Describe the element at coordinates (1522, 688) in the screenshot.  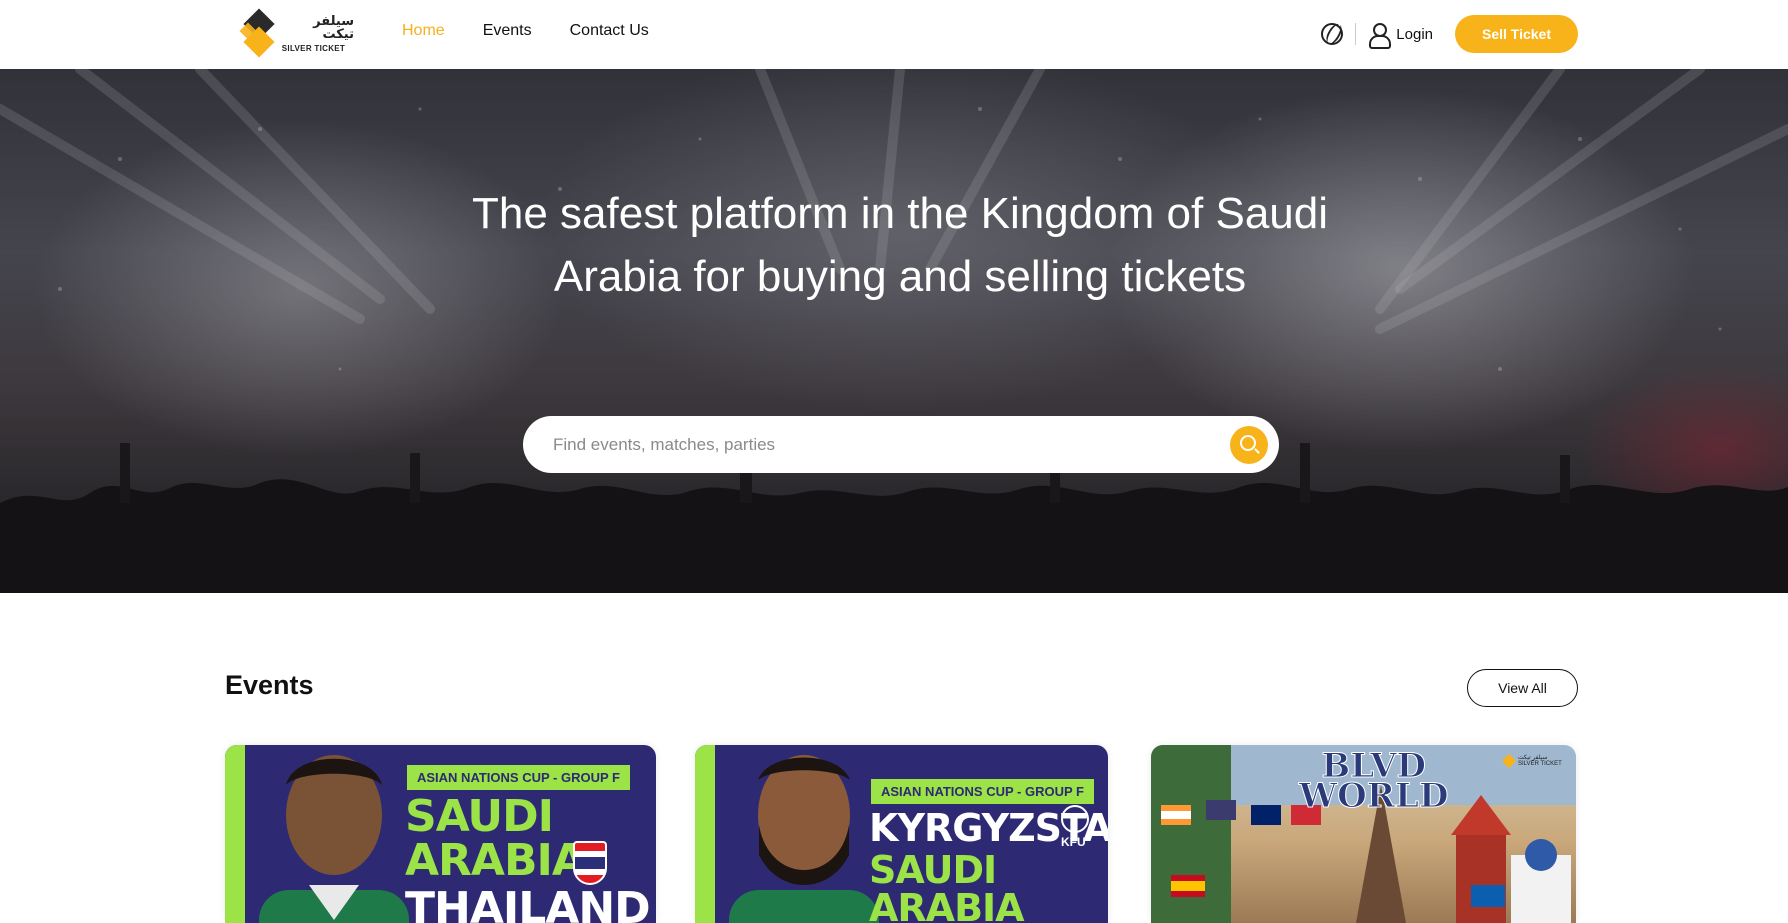
I see `view-all-button: View All` at that location.